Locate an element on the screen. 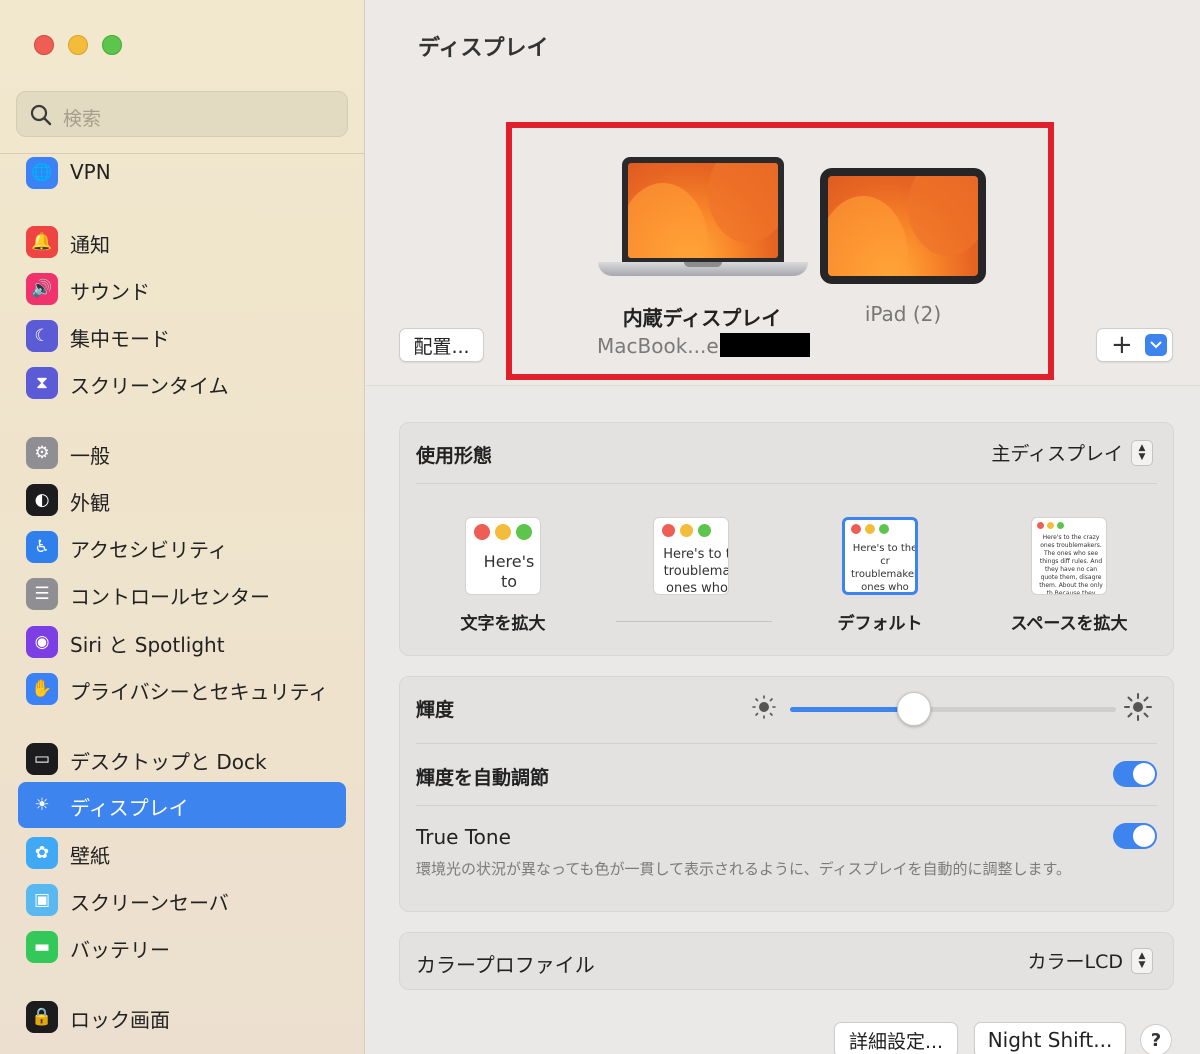 The height and width of the screenshot is (1054, 1200). color-profile-popup: カラーLCD ▲ ▼ is located at coordinates (1090, 960).